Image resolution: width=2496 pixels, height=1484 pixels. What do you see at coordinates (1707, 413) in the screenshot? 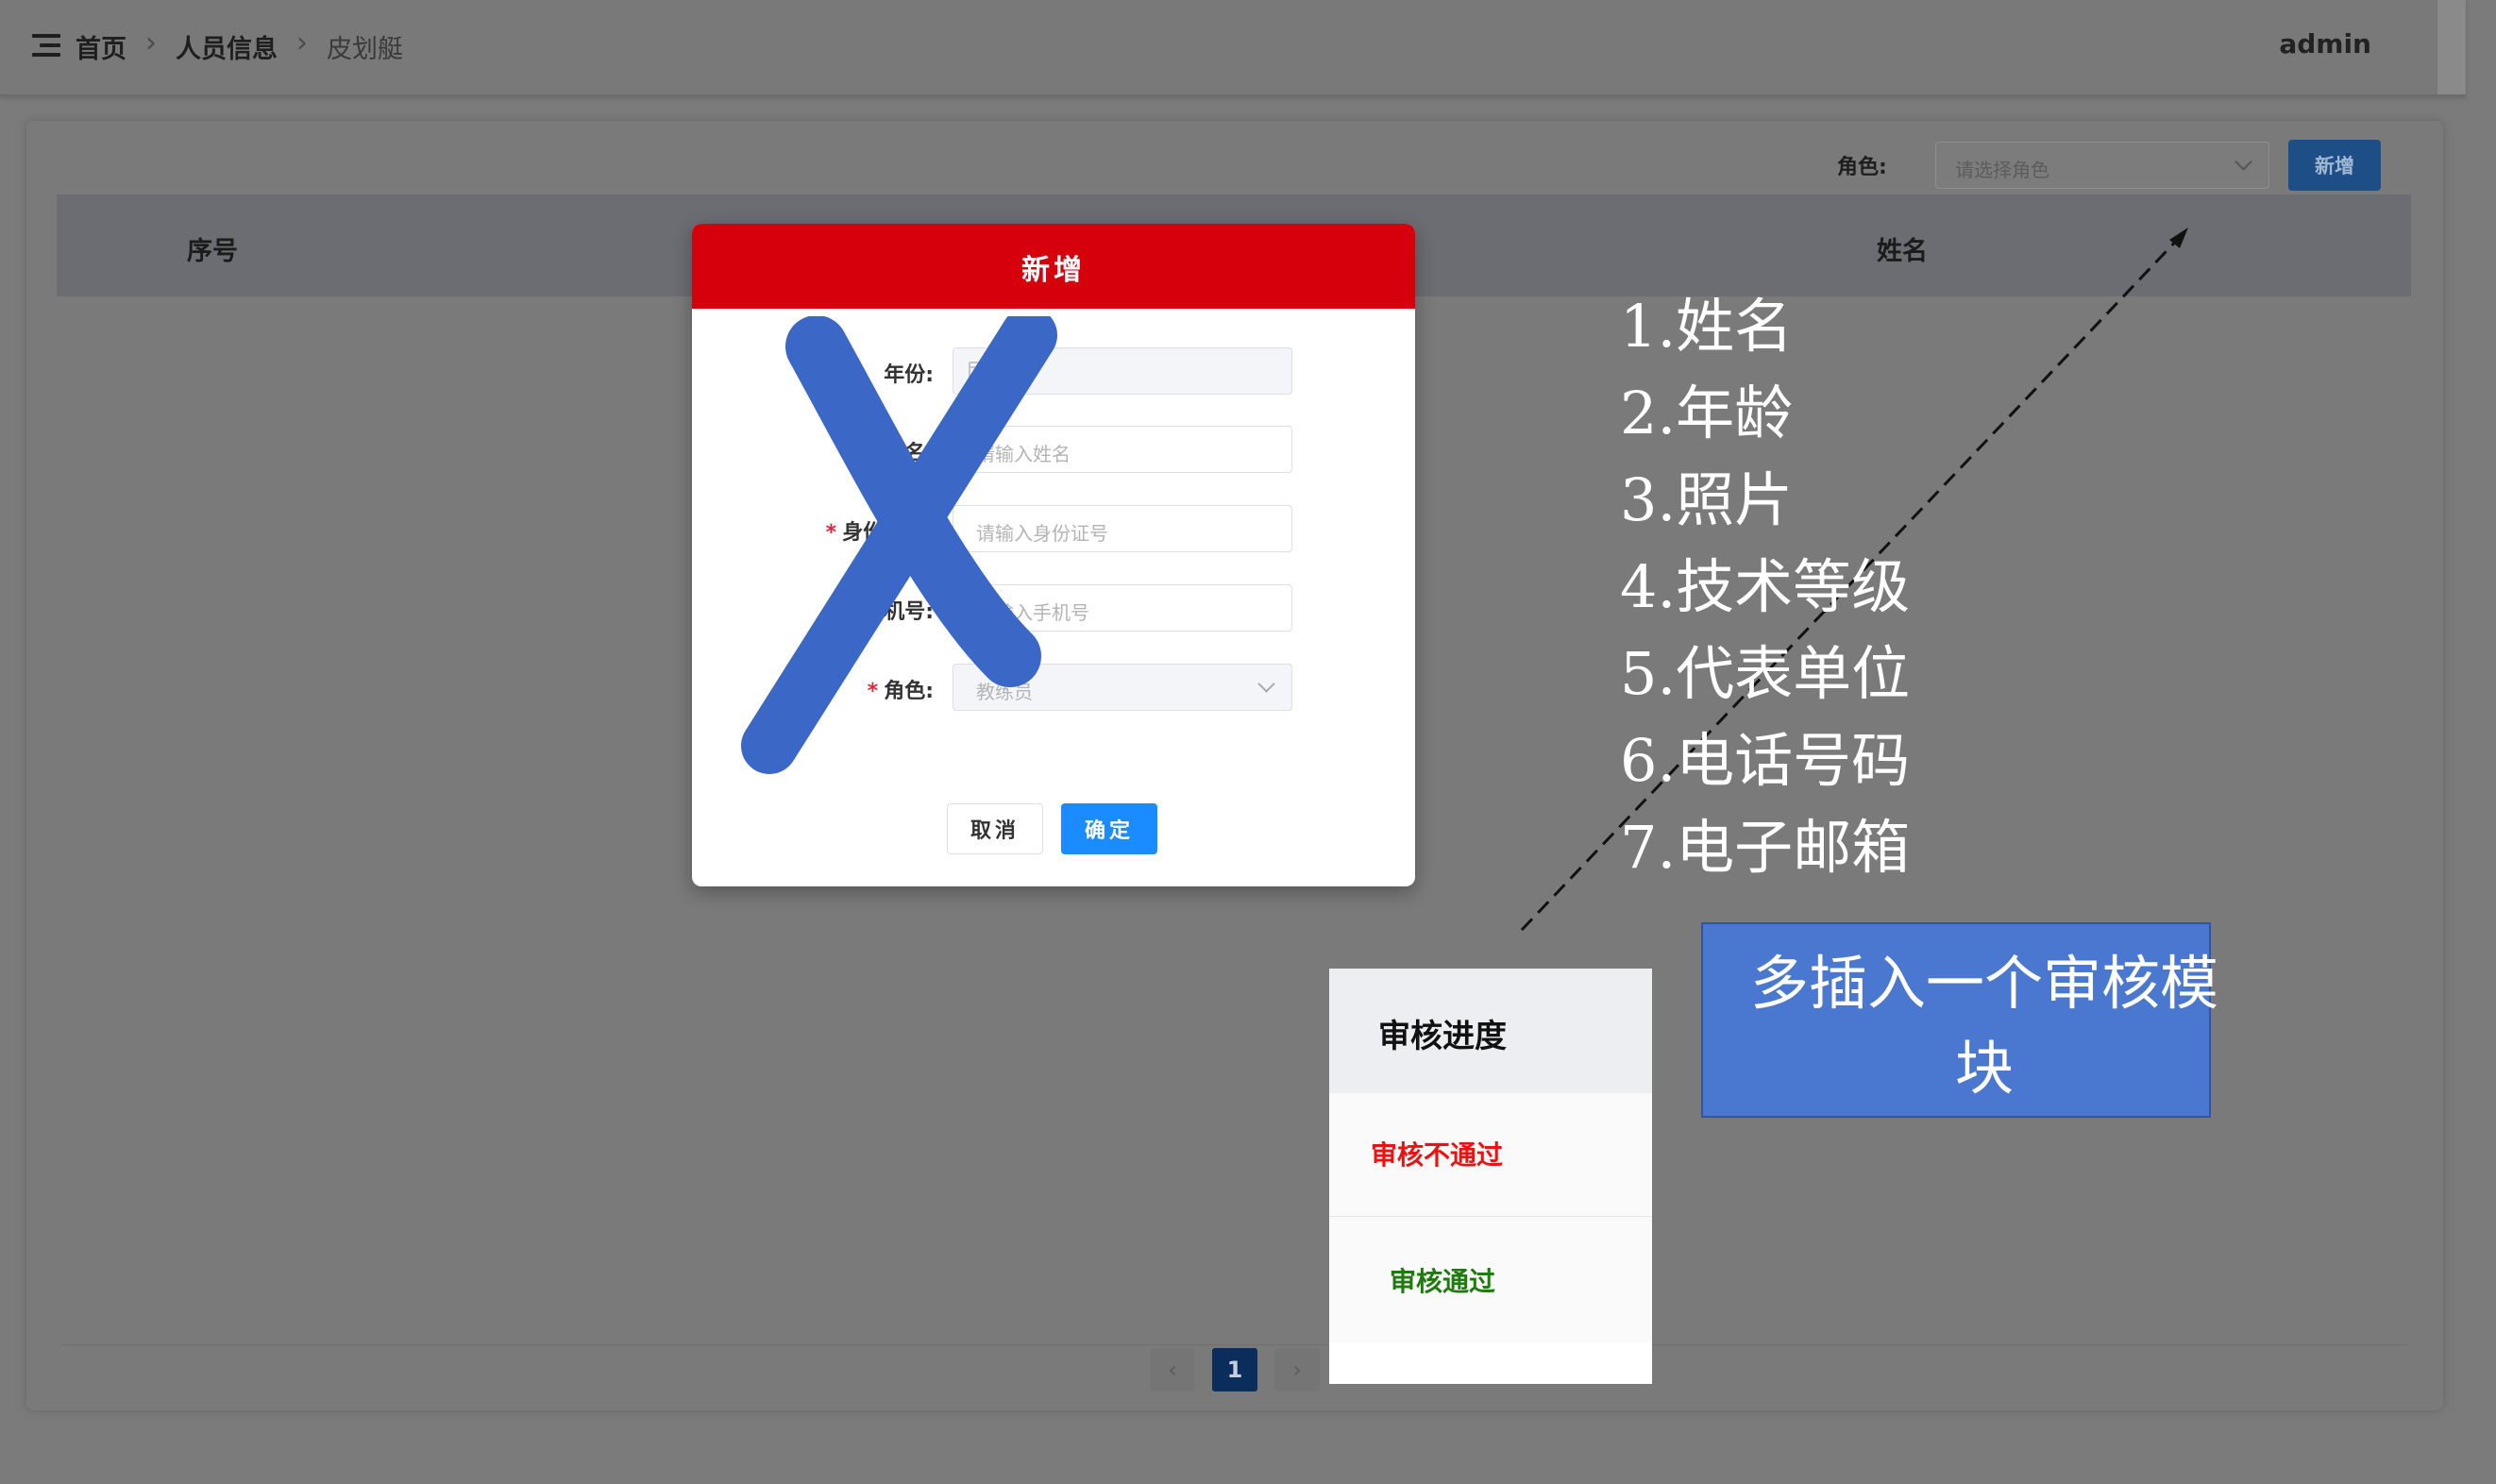
I see `list-item: 2.年龄` at bounding box center [1707, 413].